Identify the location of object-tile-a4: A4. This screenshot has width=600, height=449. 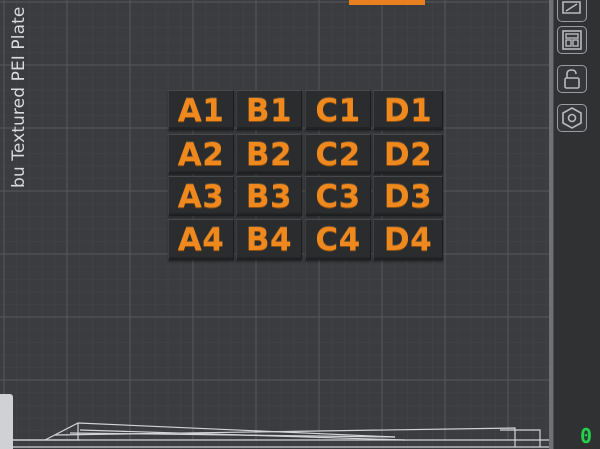
(201, 239).